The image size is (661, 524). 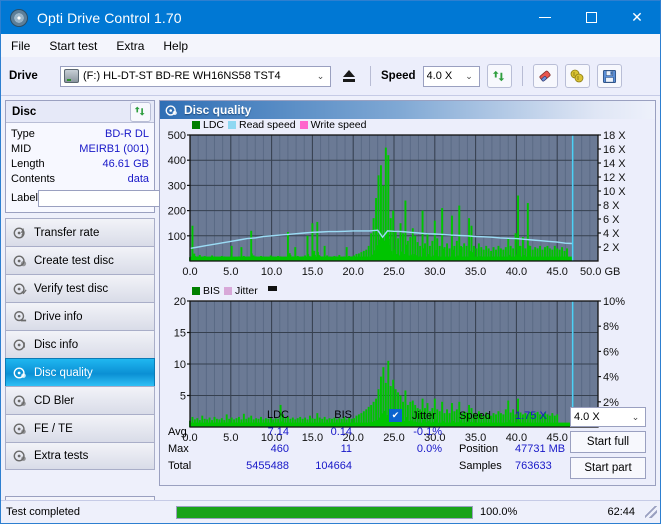 What do you see at coordinates (195, 76) in the screenshot?
I see `drive-select: (F:) HL-DT-ST BD-RE WH16NS58 TST4 ⌄` at bounding box center [195, 76].